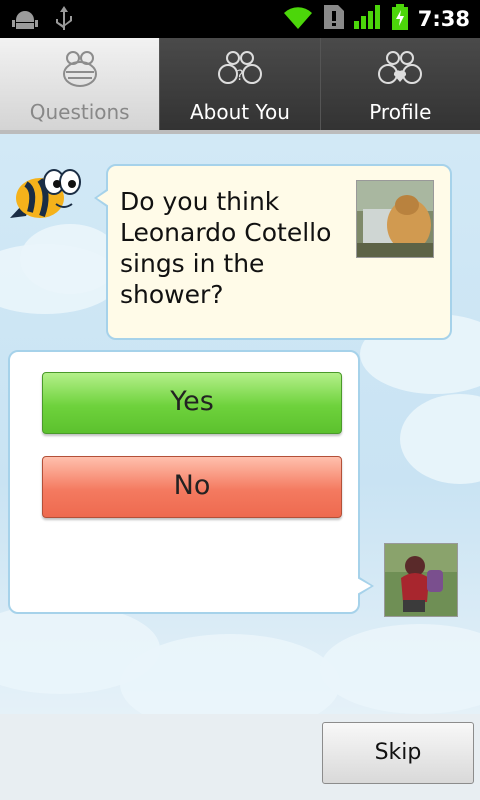 This screenshot has height=800, width=480. Describe the element at coordinates (192, 403) in the screenshot. I see `yes-button: Yes` at that location.